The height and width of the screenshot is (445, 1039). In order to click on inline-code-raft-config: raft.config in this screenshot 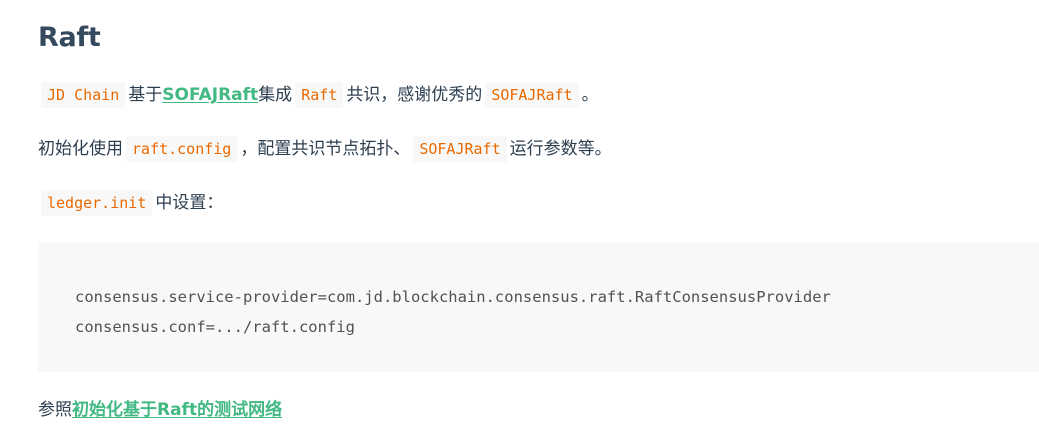, I will do `click(182, 149)`.